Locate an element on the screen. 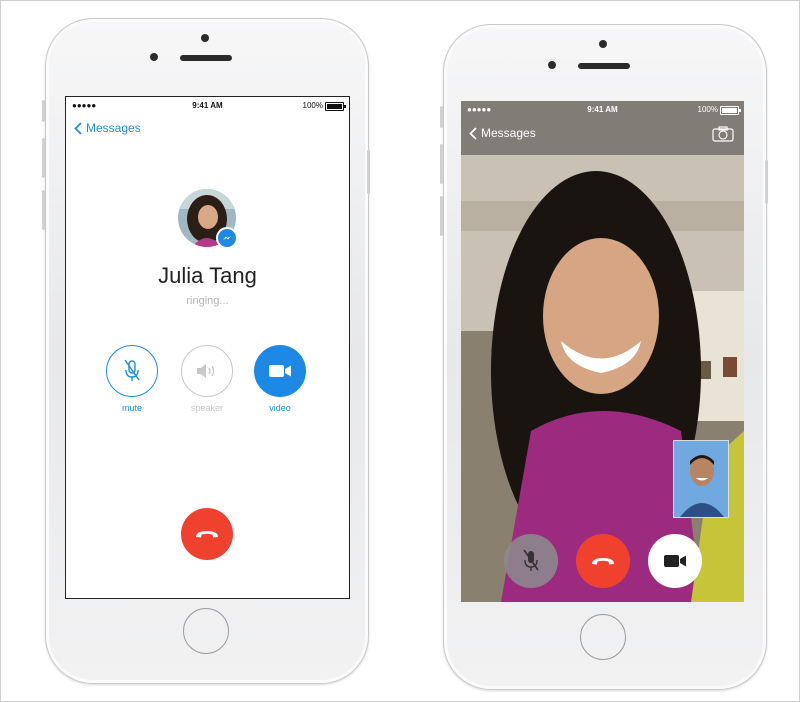  video-toggle-button is located at coordinates (675, 561).